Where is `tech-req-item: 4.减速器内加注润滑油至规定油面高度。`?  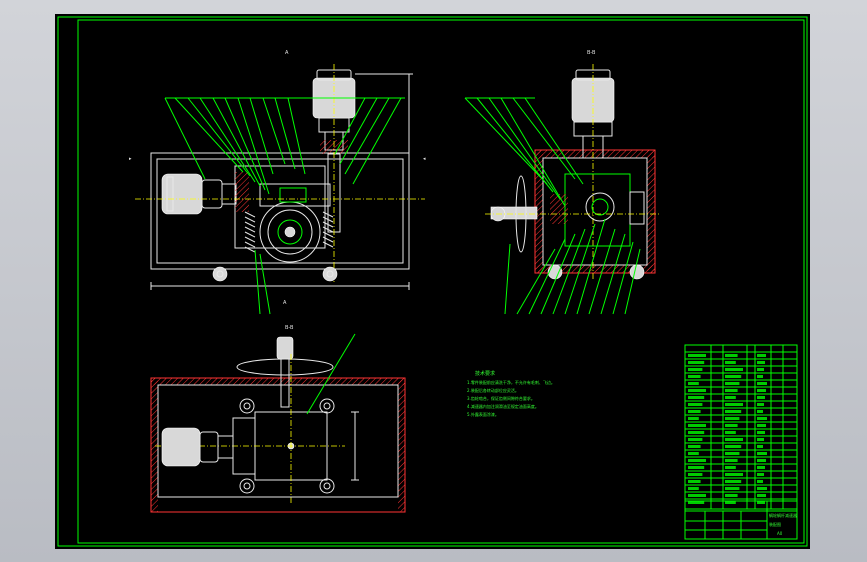 tech-req-item: 4.减速器内加注润滑油至规定油面高度。 is located at coordinates (503, 406).